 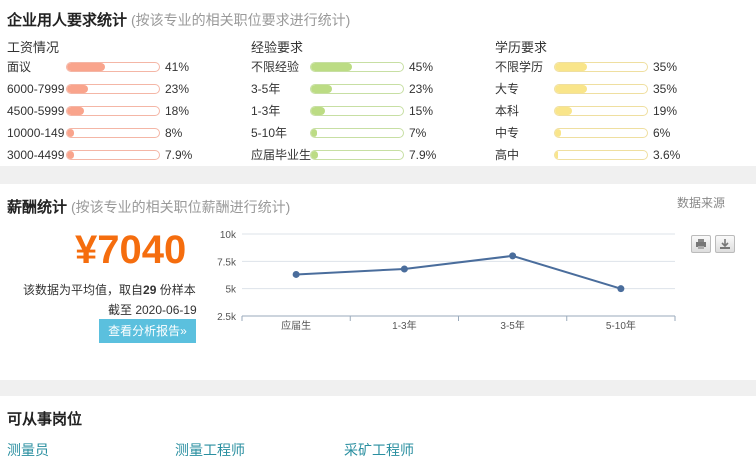 I want to click on requirement-group-title: 学历要求, so click(x=521, y=47).